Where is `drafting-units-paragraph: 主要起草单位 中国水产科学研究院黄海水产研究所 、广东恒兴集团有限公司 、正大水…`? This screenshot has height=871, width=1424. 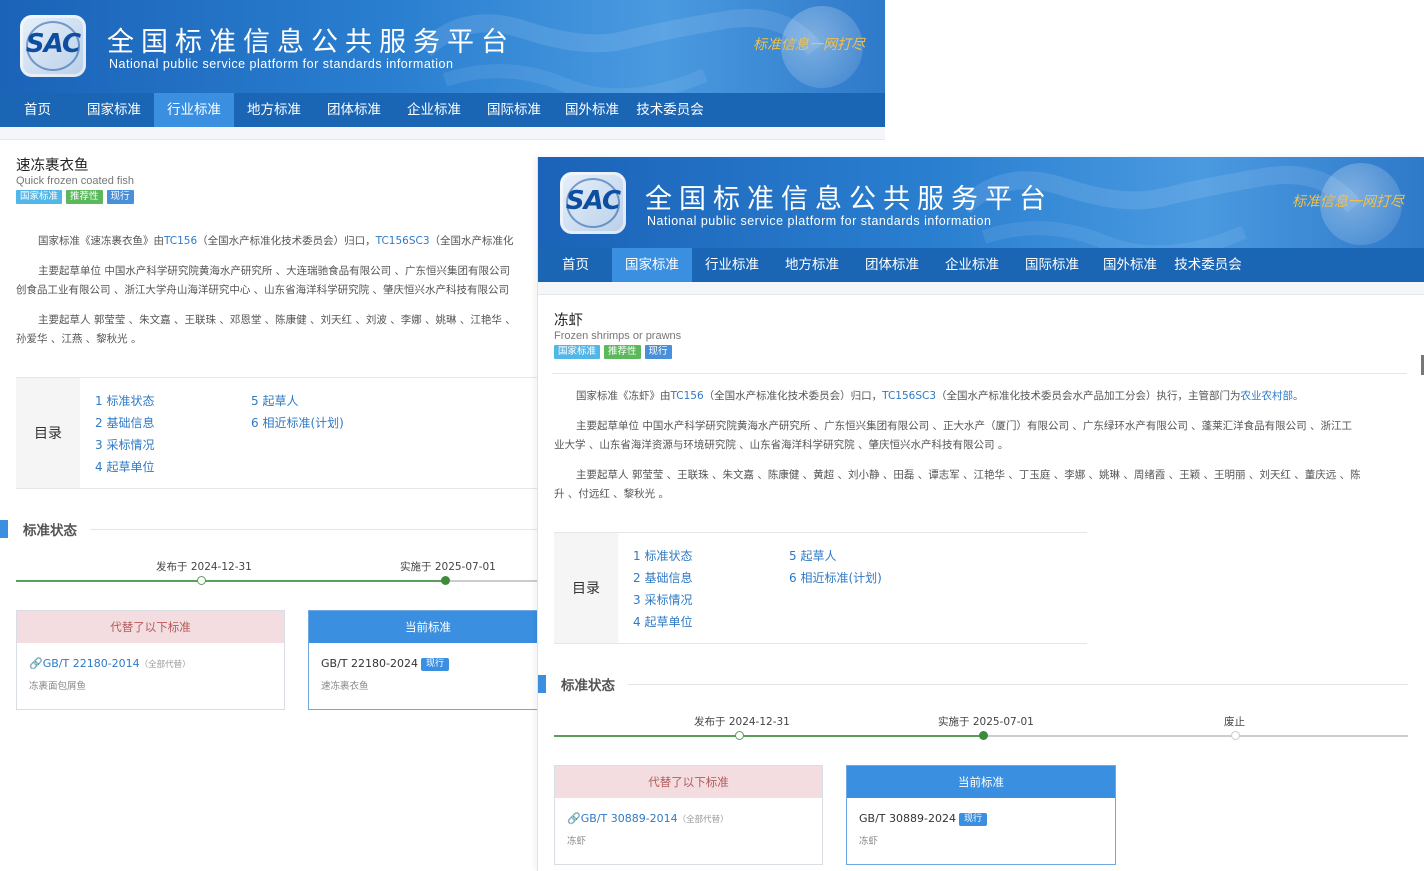 drafting-units-paragraph: 主要起草单位 中国水产科学研究院黄海水产研究所 、广东恒兴集团有限公司 、正大水… is located at coordinates (953, 435).